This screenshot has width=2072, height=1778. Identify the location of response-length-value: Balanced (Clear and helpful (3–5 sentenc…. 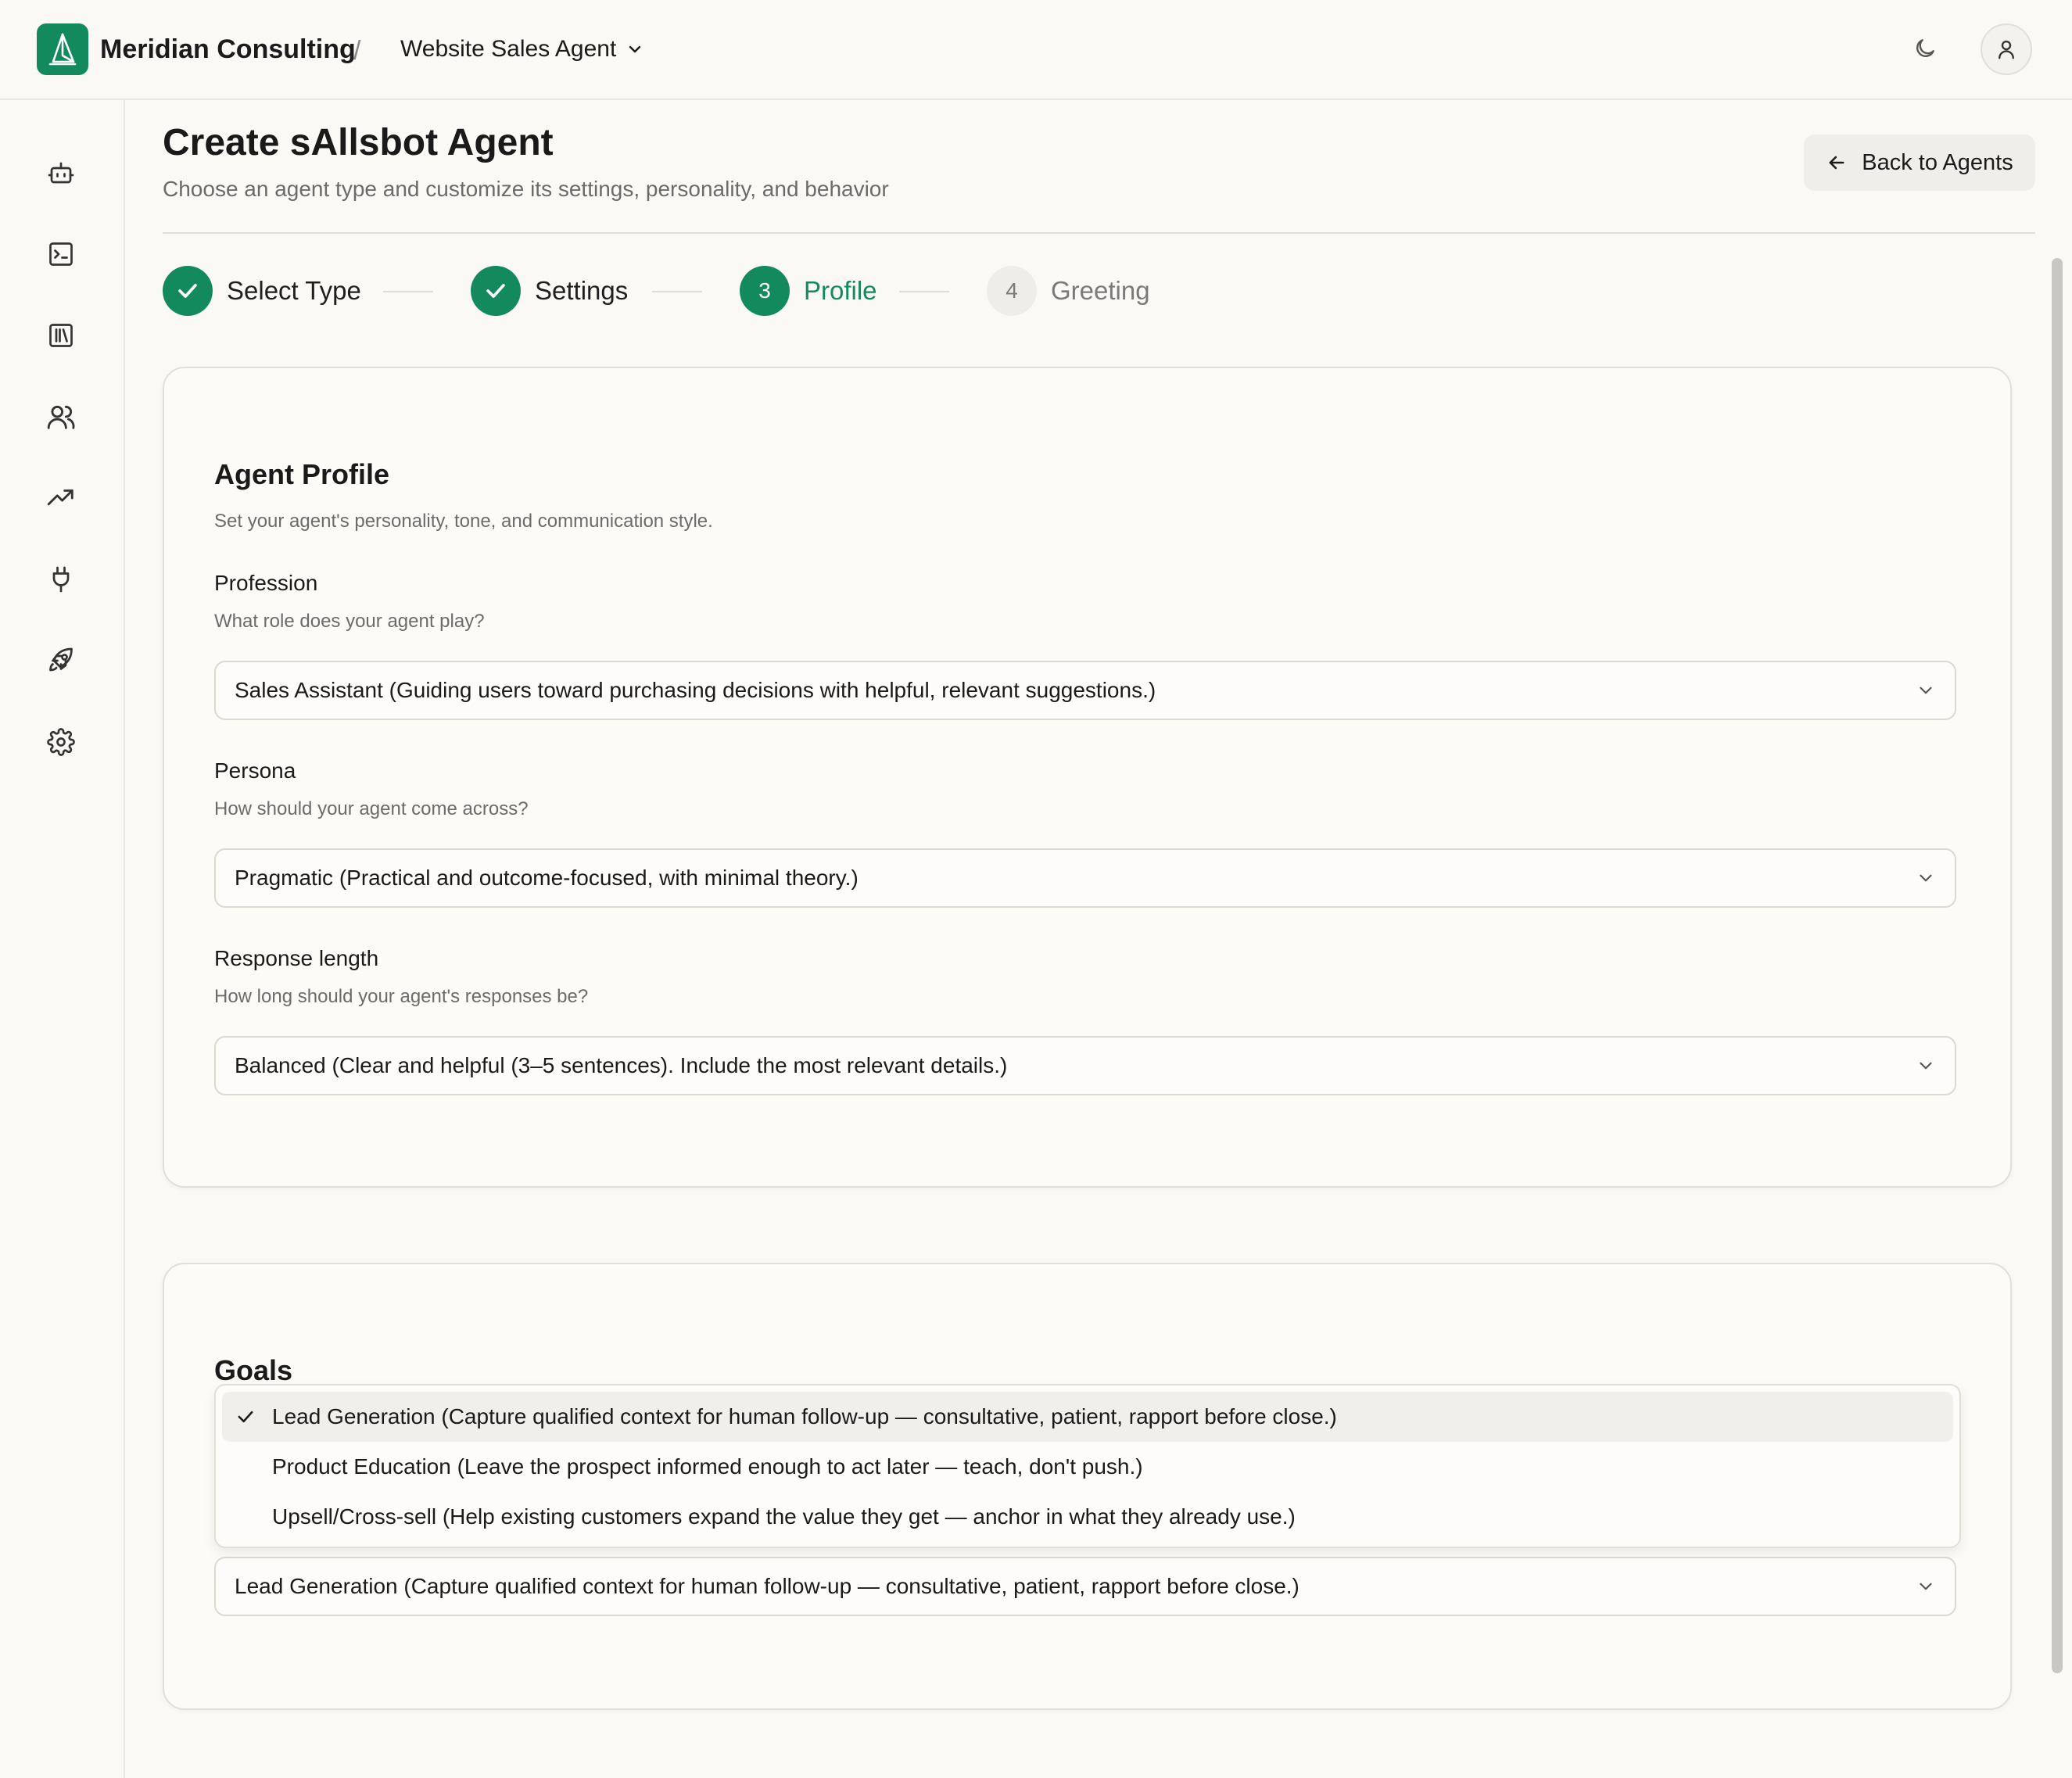
(621, 1065).